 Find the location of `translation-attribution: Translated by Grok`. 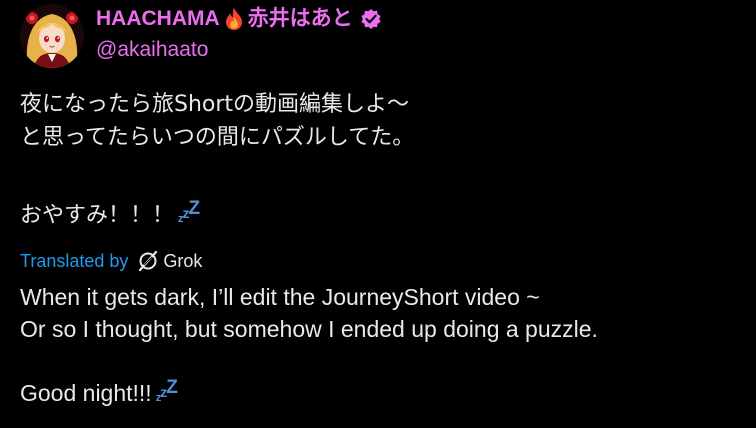

translation-attribution: Translated by Grok is located at coordinates (111, 261).